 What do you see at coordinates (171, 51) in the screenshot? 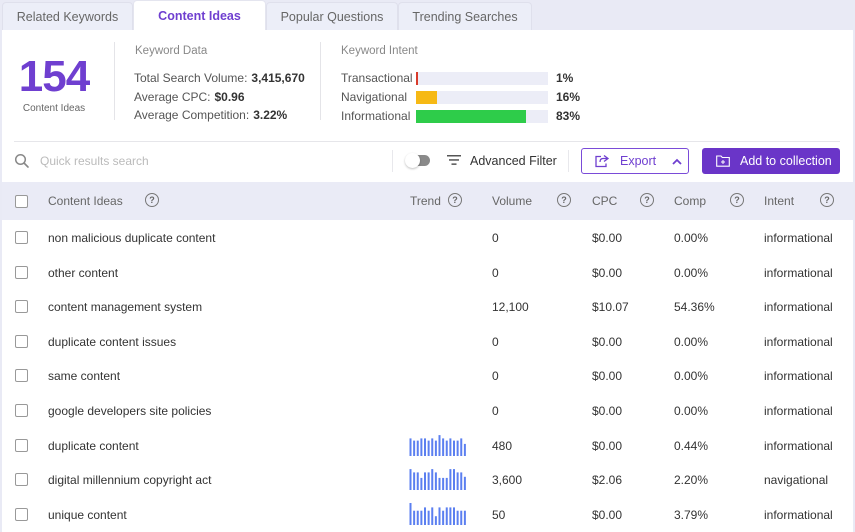
I see `keyword-data-title: Keyword Data` at bounding box center [171, 51].